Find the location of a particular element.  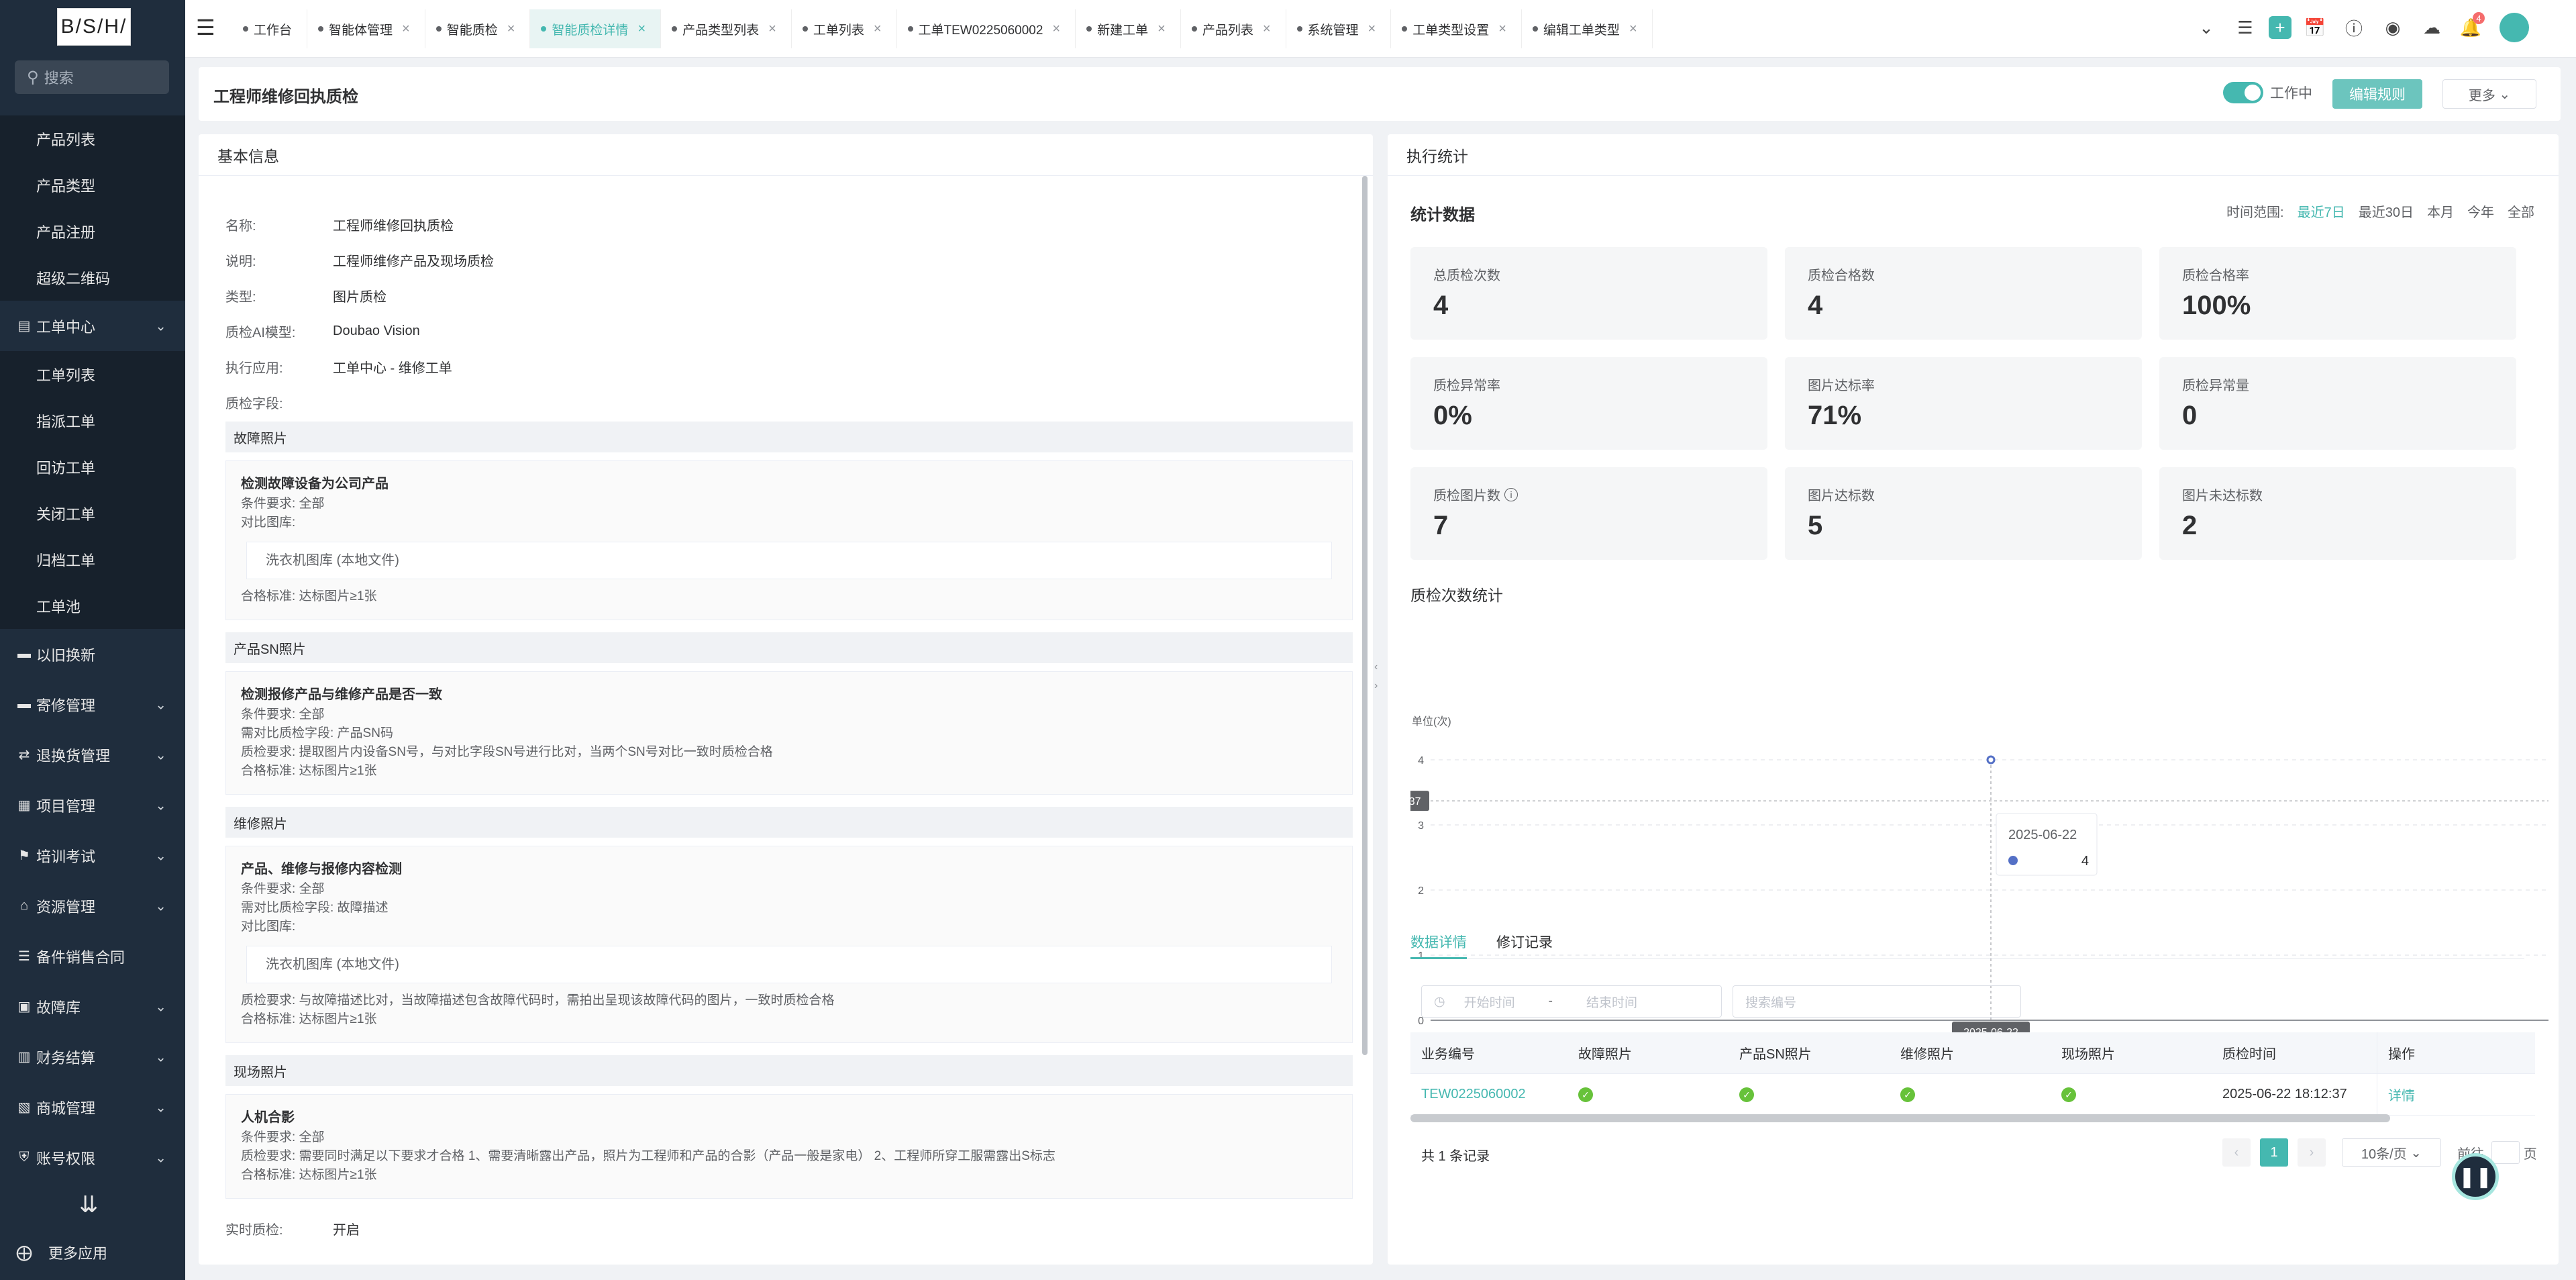

tab-item: 智能质检 × is located at coordinates (478, 28).